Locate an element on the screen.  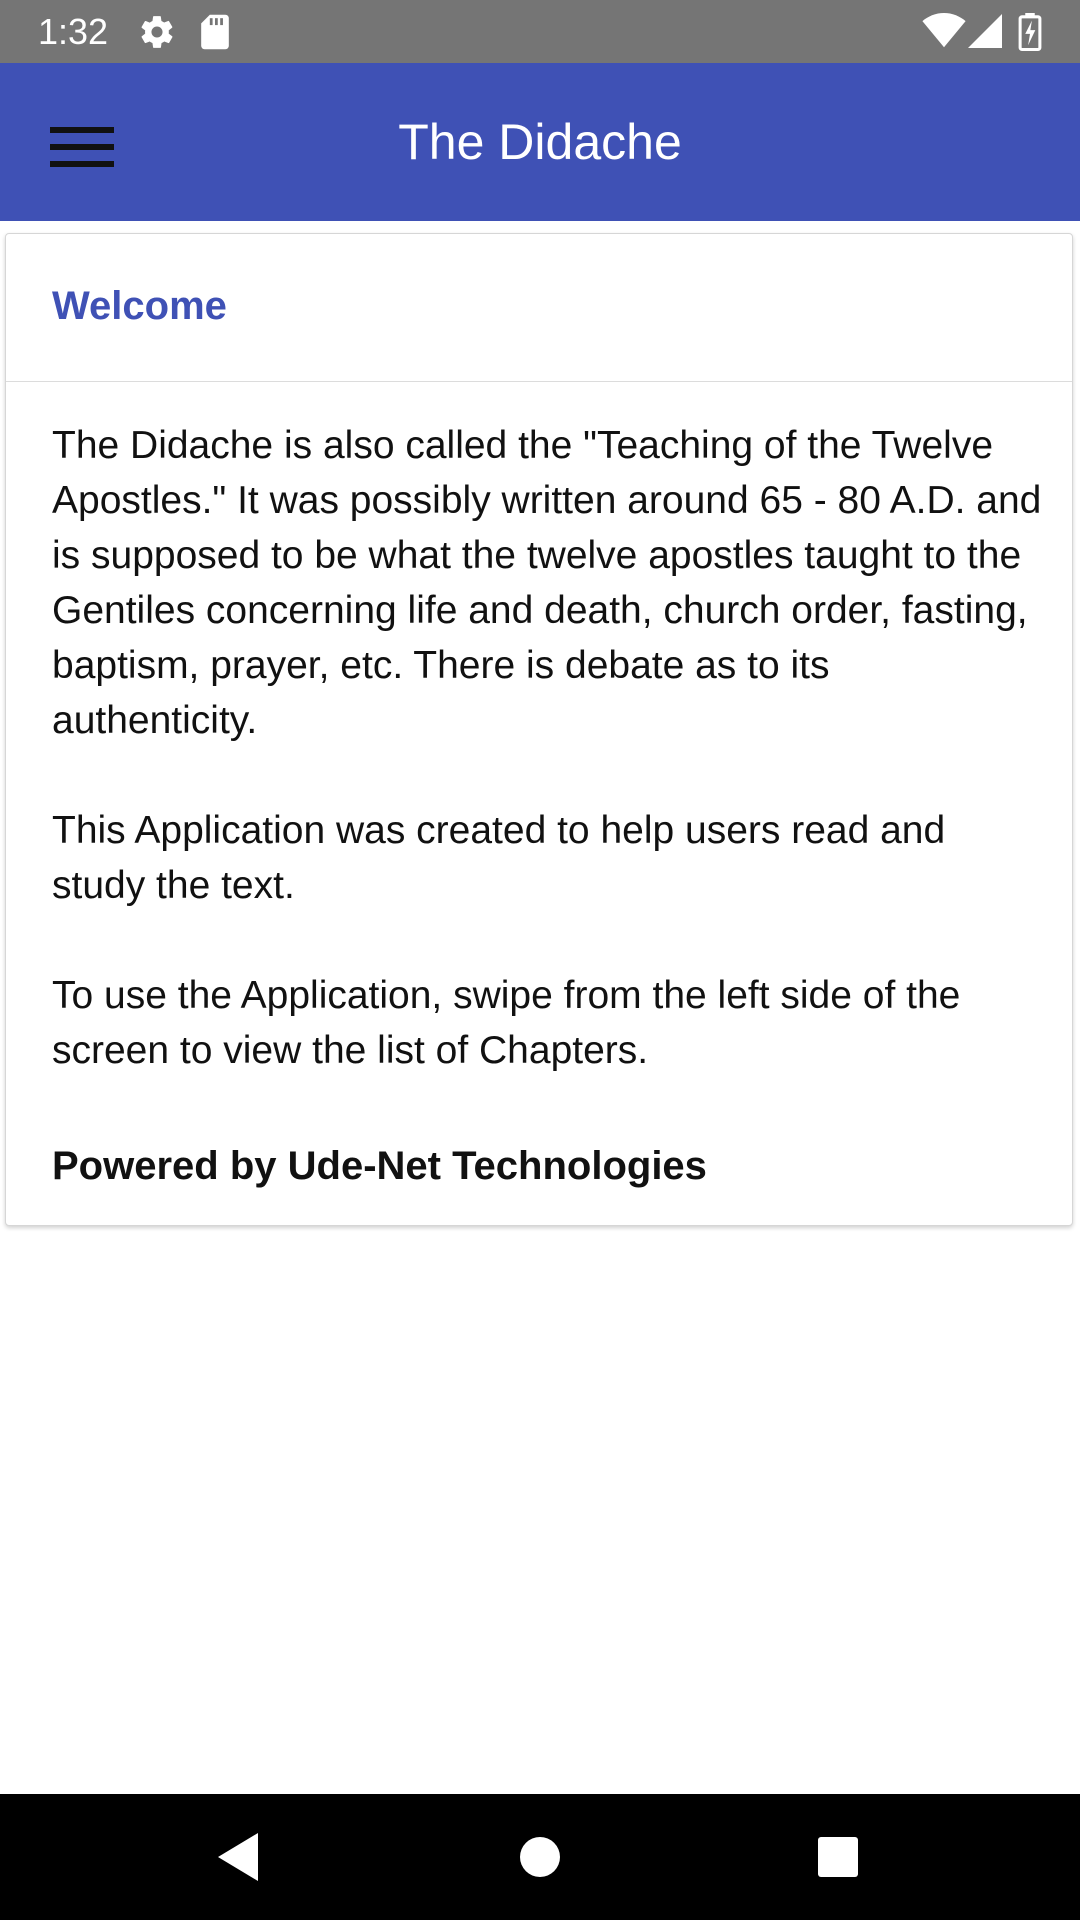
app-bar: The Didache is located at coordinates (540, 142).